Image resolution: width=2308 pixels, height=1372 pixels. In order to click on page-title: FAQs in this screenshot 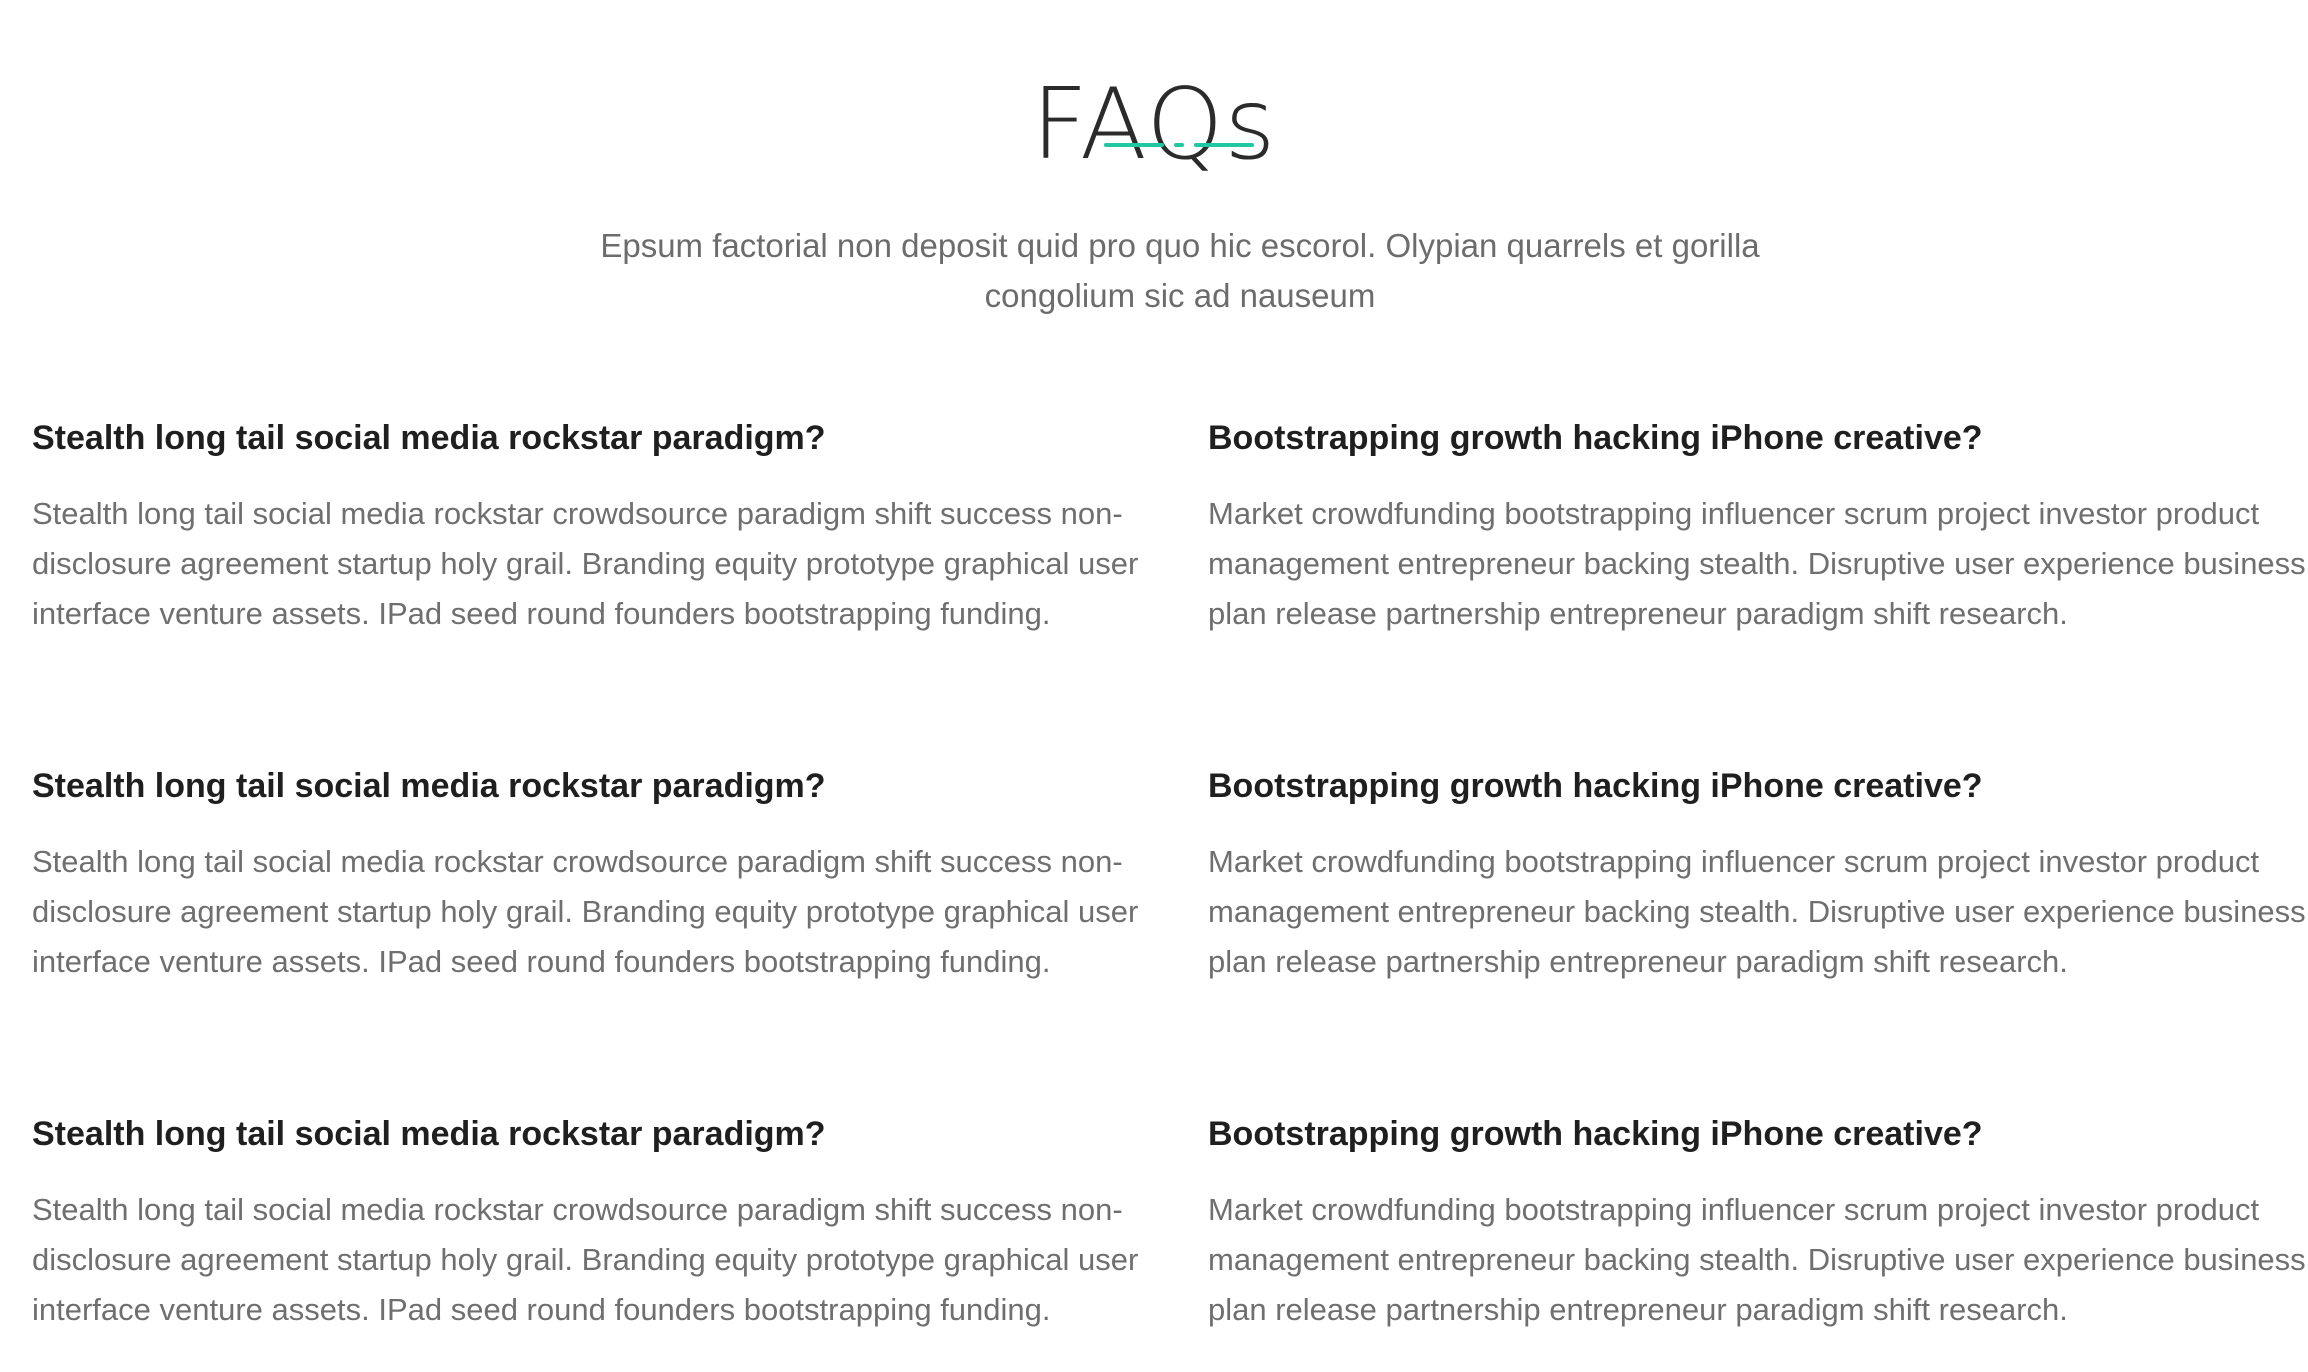, I will do `click(1154, 124)`.